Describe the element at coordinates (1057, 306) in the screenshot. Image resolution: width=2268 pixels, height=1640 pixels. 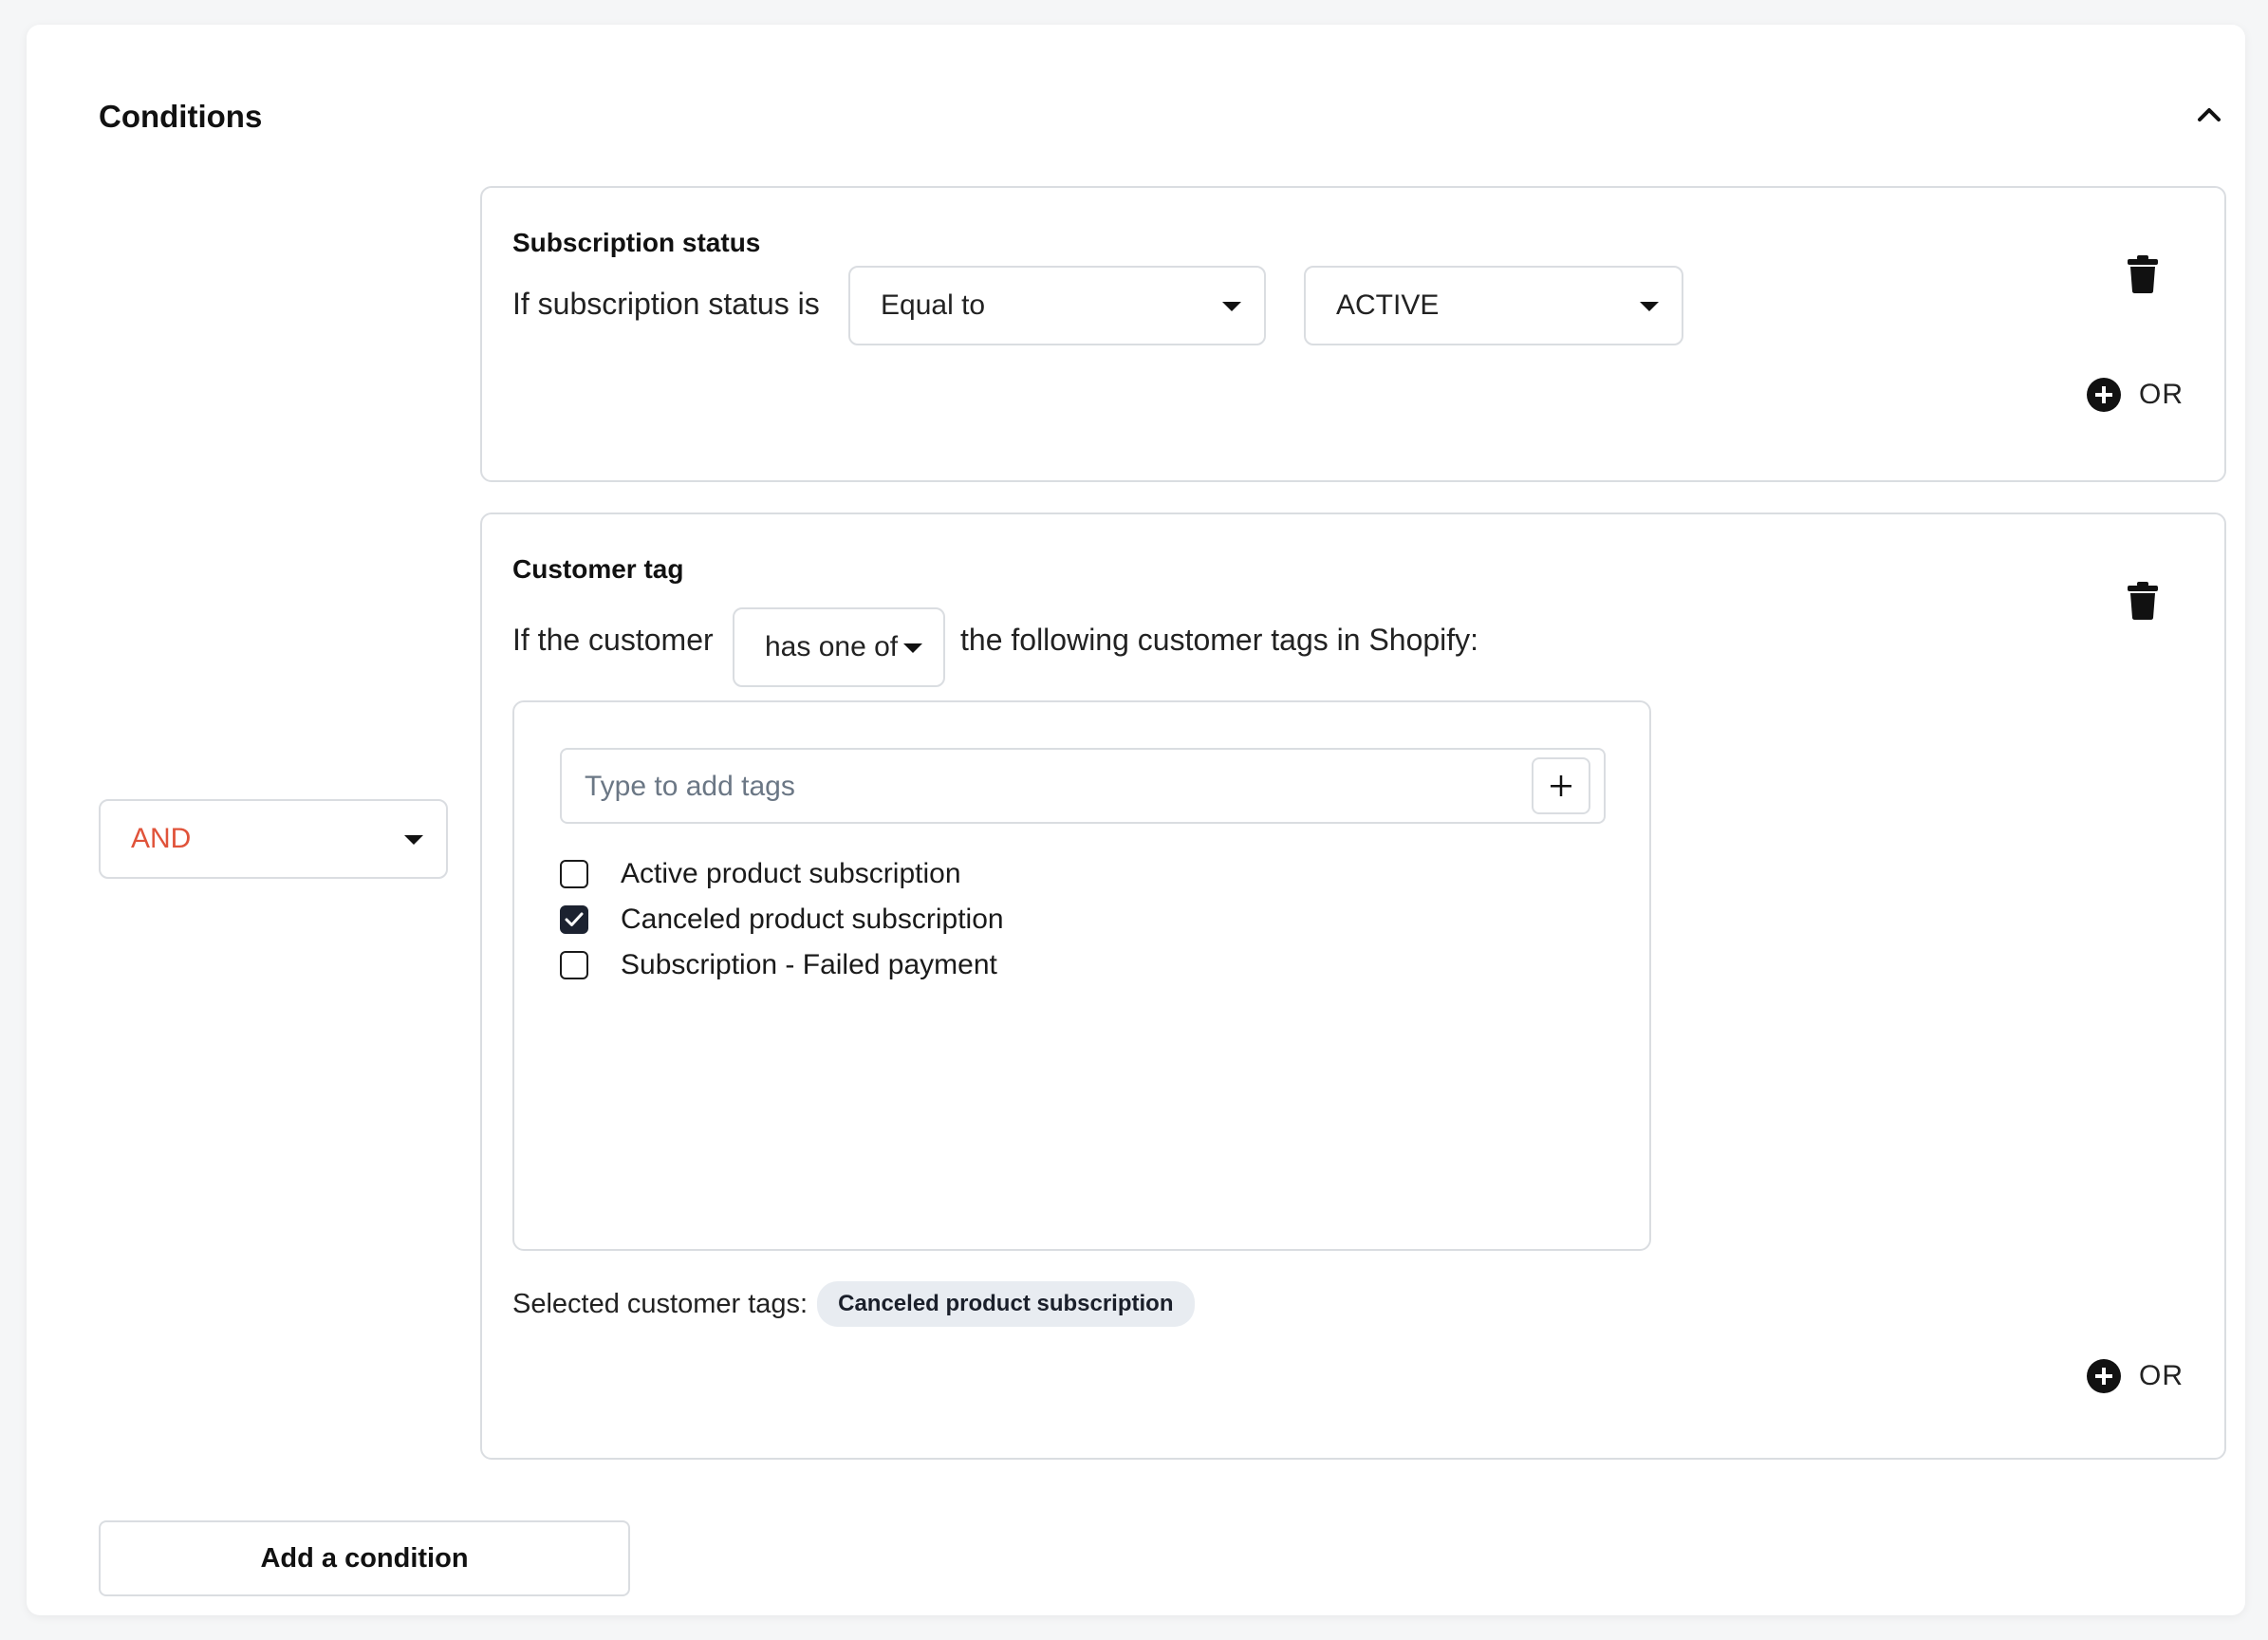
I see `operator-select: Equal to` at that location.